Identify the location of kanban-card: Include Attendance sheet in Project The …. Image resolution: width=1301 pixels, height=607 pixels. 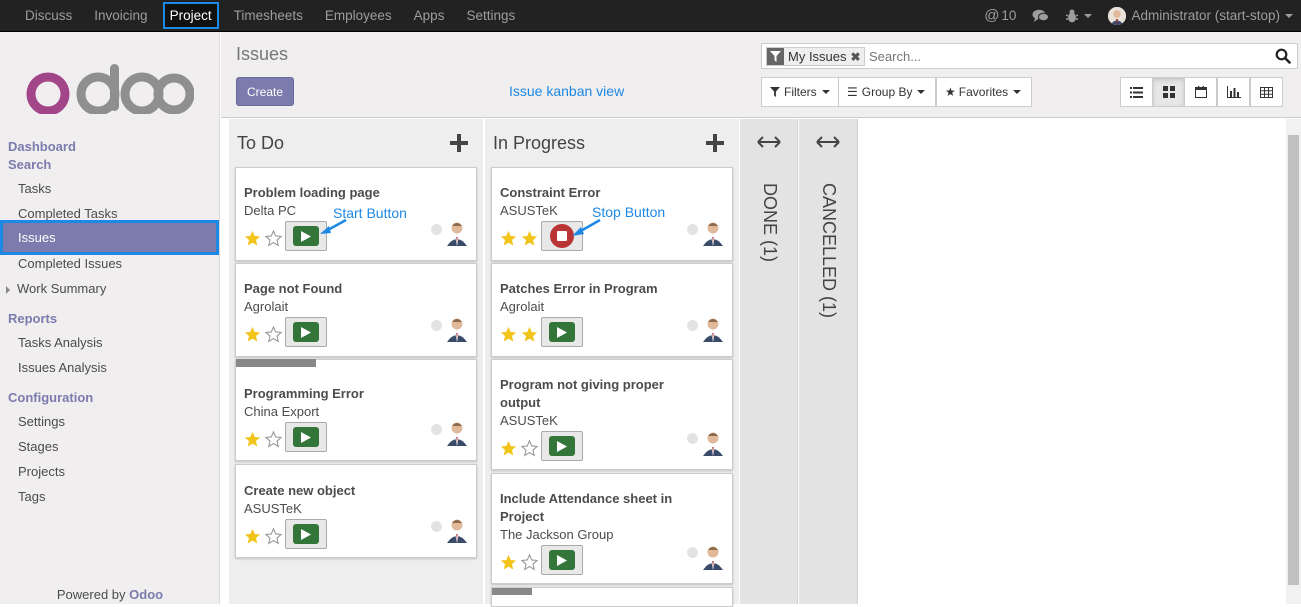
(612, 528).